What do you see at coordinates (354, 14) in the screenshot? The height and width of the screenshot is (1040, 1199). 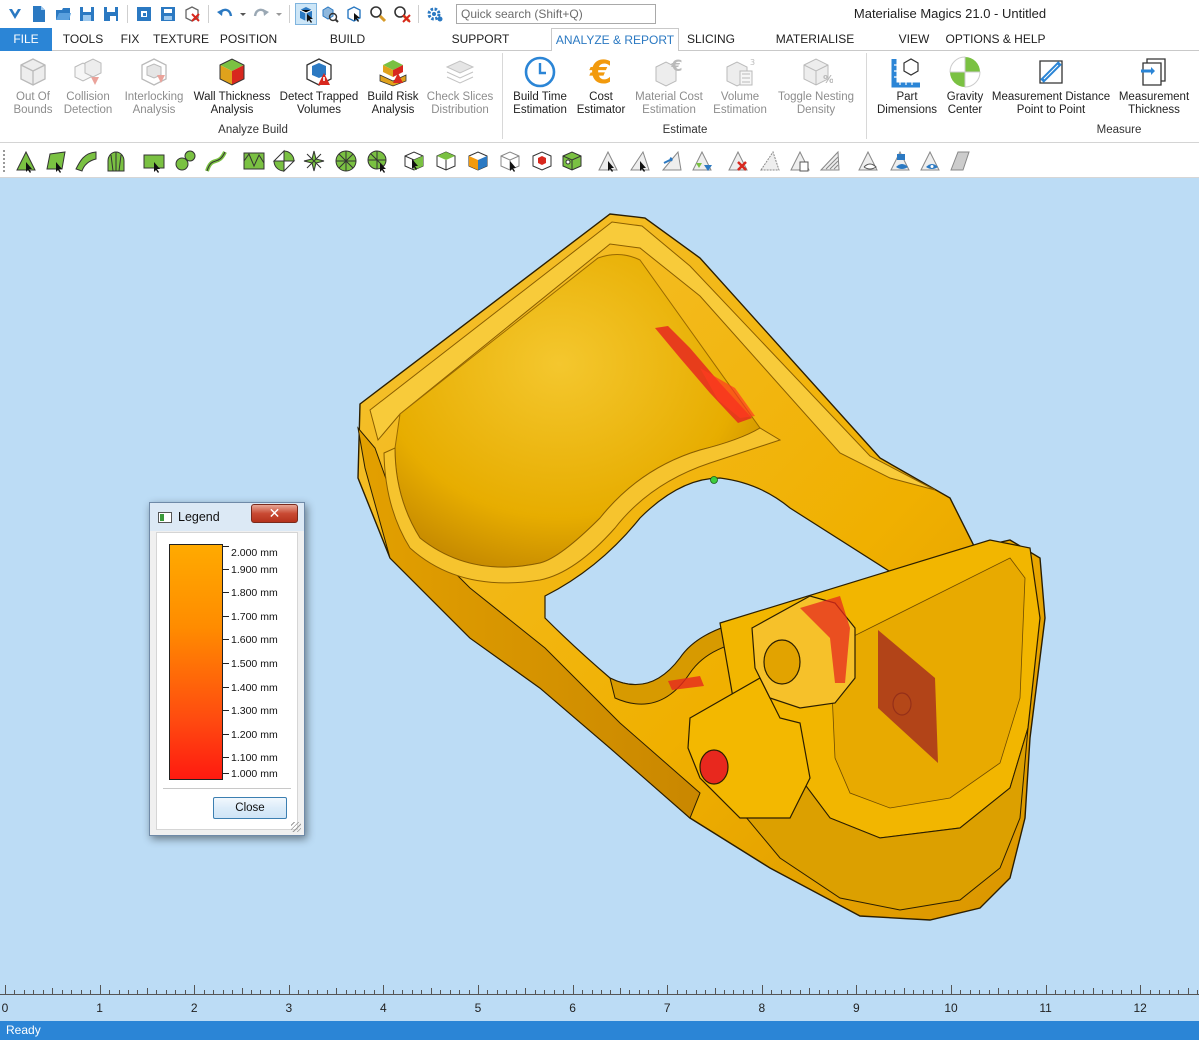 I see `select-part-icon` at bounding box center [354, 14].